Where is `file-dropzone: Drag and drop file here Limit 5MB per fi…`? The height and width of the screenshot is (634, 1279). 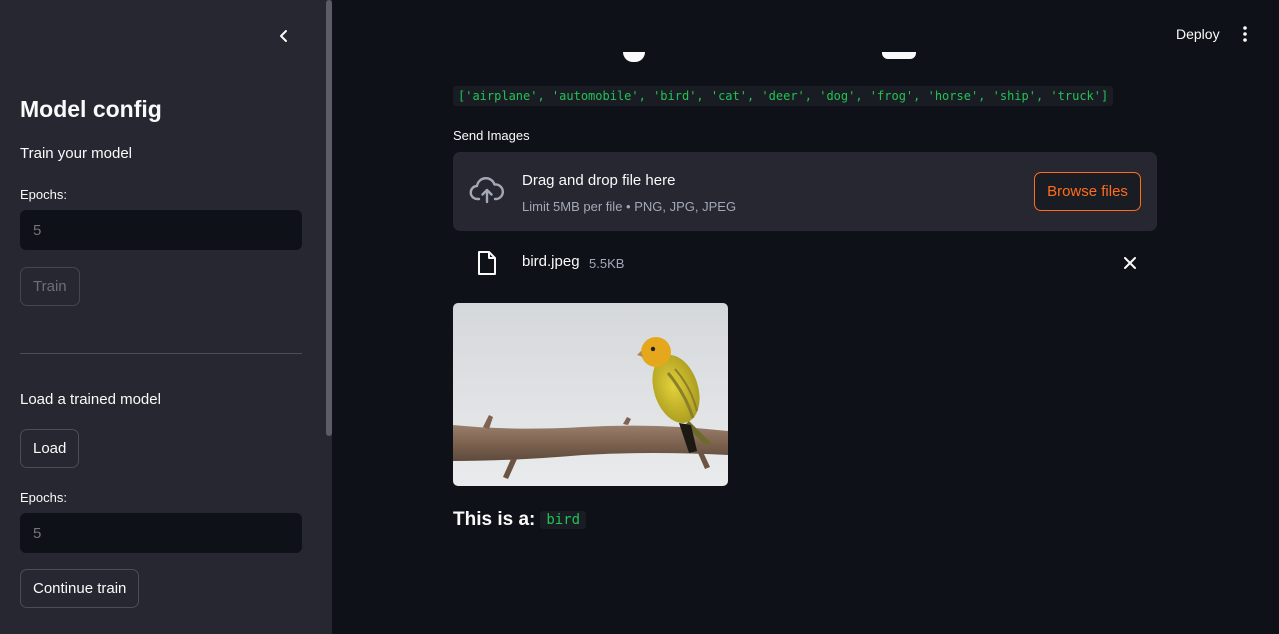
file-dropzone: Drag and drop file here Limit 5MB per fi… is located at coordinates (805, 191).